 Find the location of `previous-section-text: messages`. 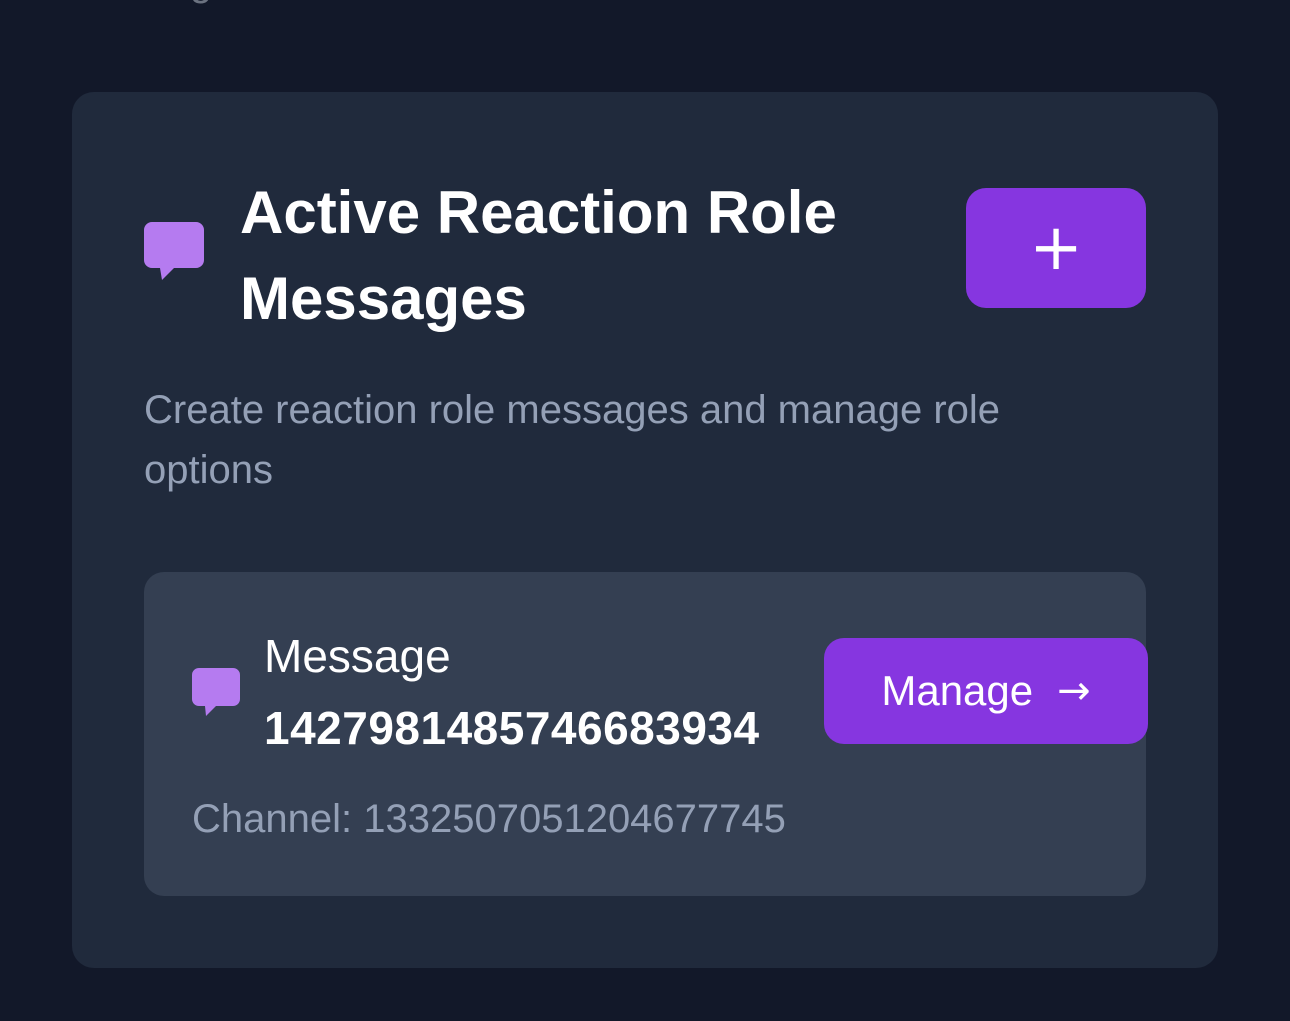

previous-section-text: messages is located at coordinates (163, 1).